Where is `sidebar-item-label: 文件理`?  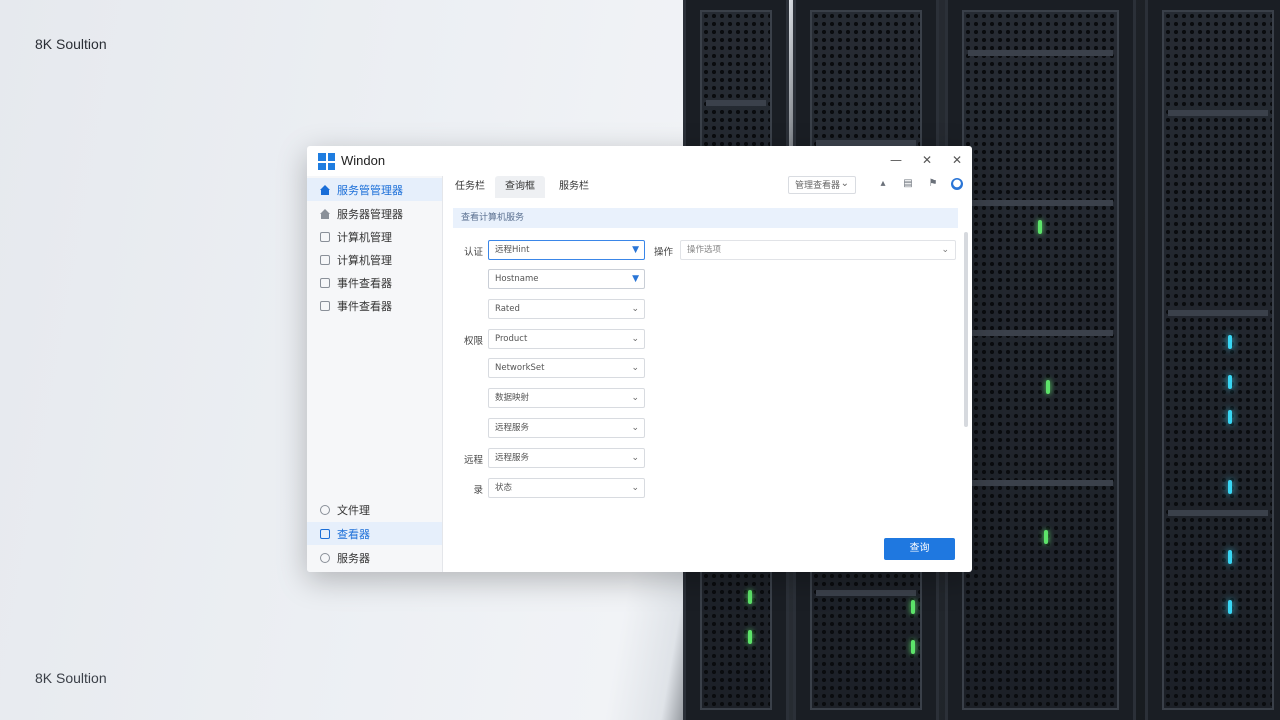 sidebar-item-label: 文件理 is located at coordinates (353, 510).